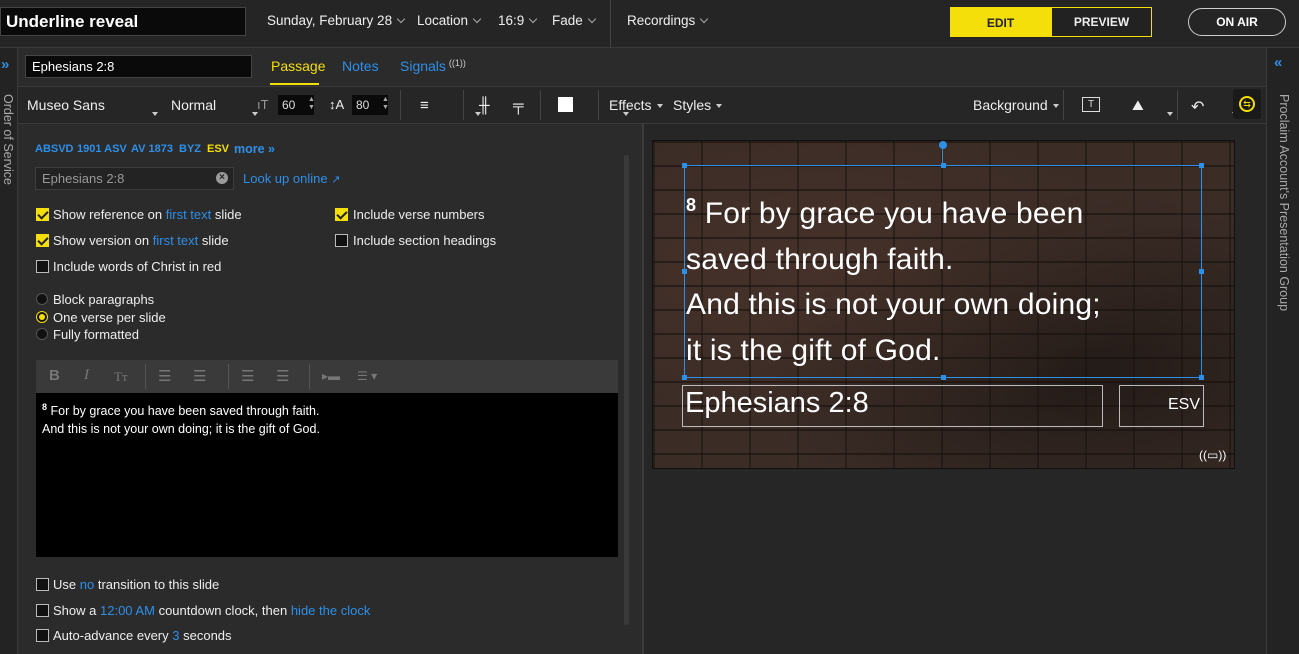 This screenshot has height=654, width=1299. What do you see at coordinates (42, 584) in the screenshot?
I see `no-transition-checkbox` at bounding box center [42, 584].